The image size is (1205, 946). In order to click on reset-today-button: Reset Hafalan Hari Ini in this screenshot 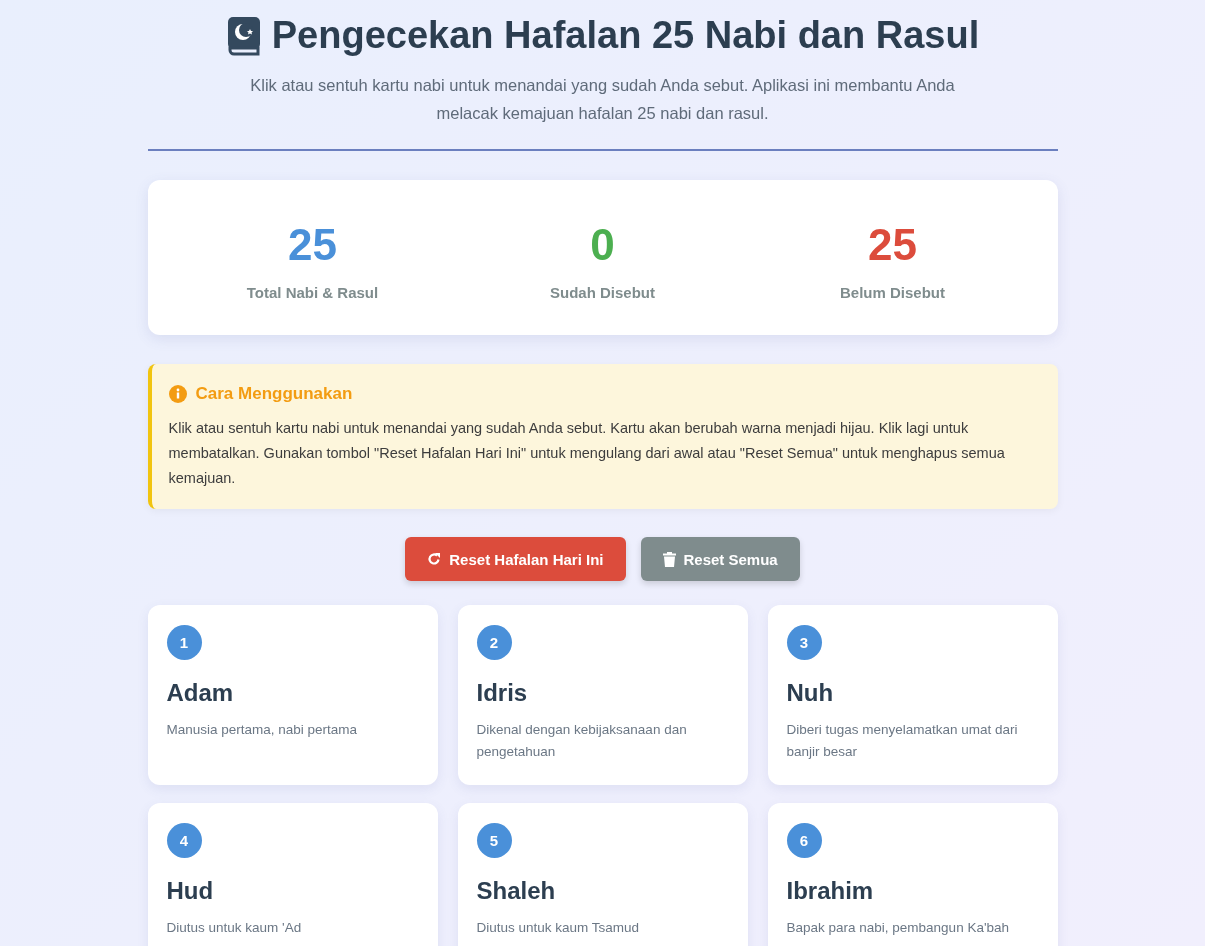, I will do `click(515, 559)`.